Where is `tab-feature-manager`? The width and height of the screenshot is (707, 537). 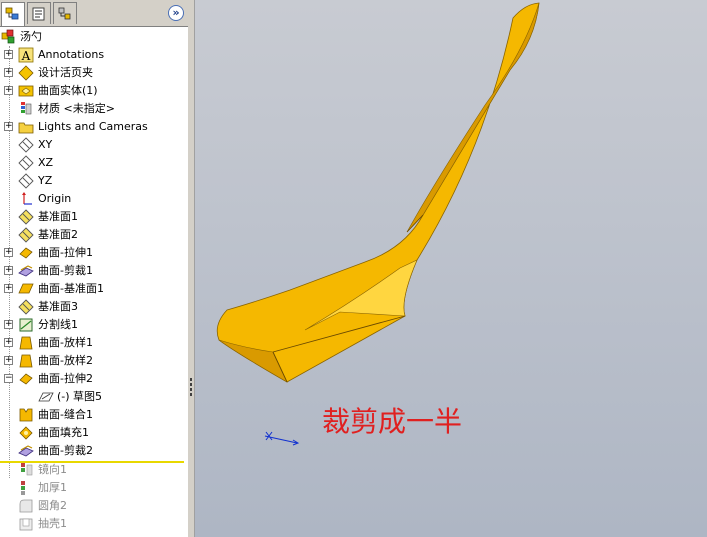 tab-feature-manager is located at coordinates (13, 14).